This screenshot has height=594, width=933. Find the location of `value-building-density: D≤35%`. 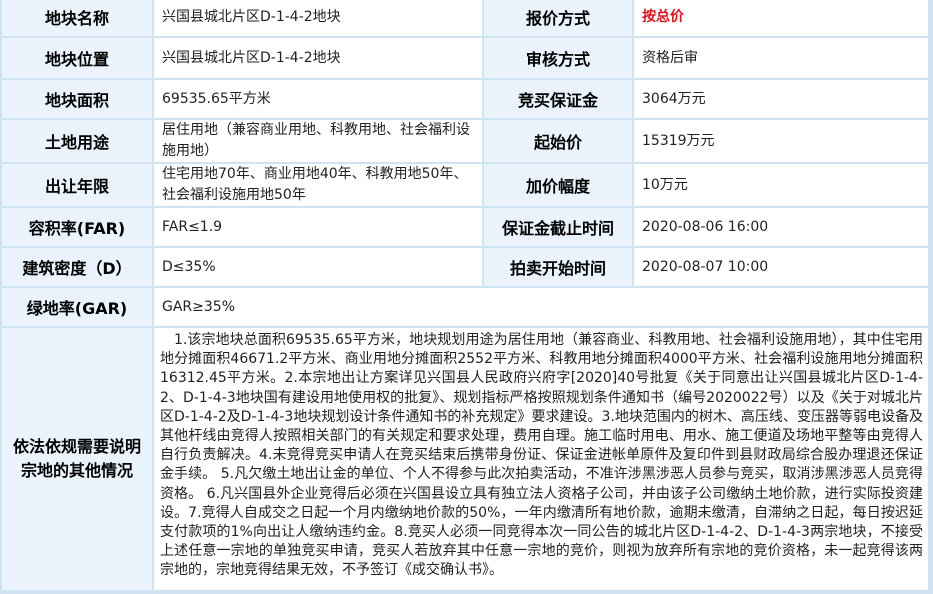

value-building-density: D≤35% is located at coordinates (318, 267).